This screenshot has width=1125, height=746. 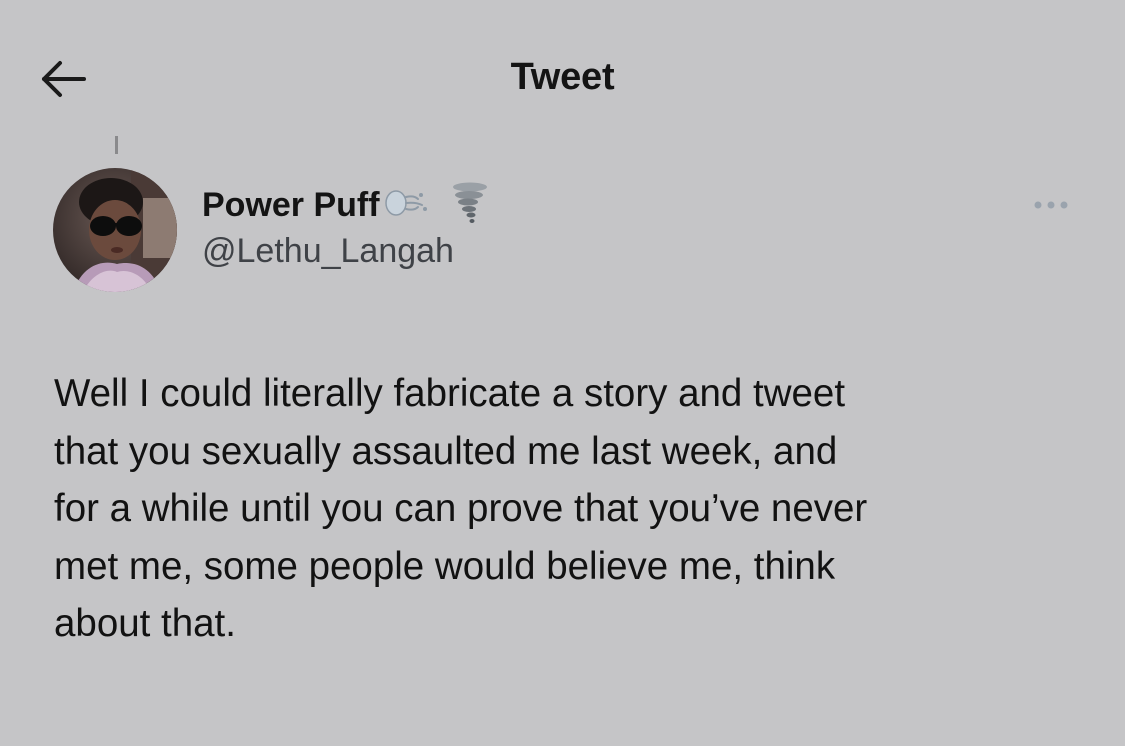 What do you see at coordinates (470, 205) in the screenshot?
I see `tornado-icon` at bounding box center [470, 205].